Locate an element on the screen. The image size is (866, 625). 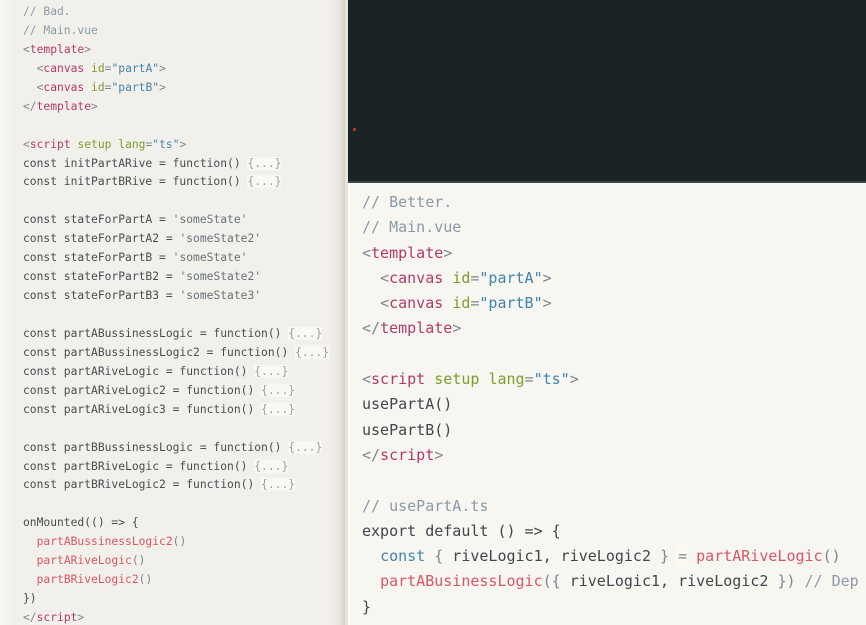
code-line: const initPartBRive = function() {...} is located at coordinates (184, 182).